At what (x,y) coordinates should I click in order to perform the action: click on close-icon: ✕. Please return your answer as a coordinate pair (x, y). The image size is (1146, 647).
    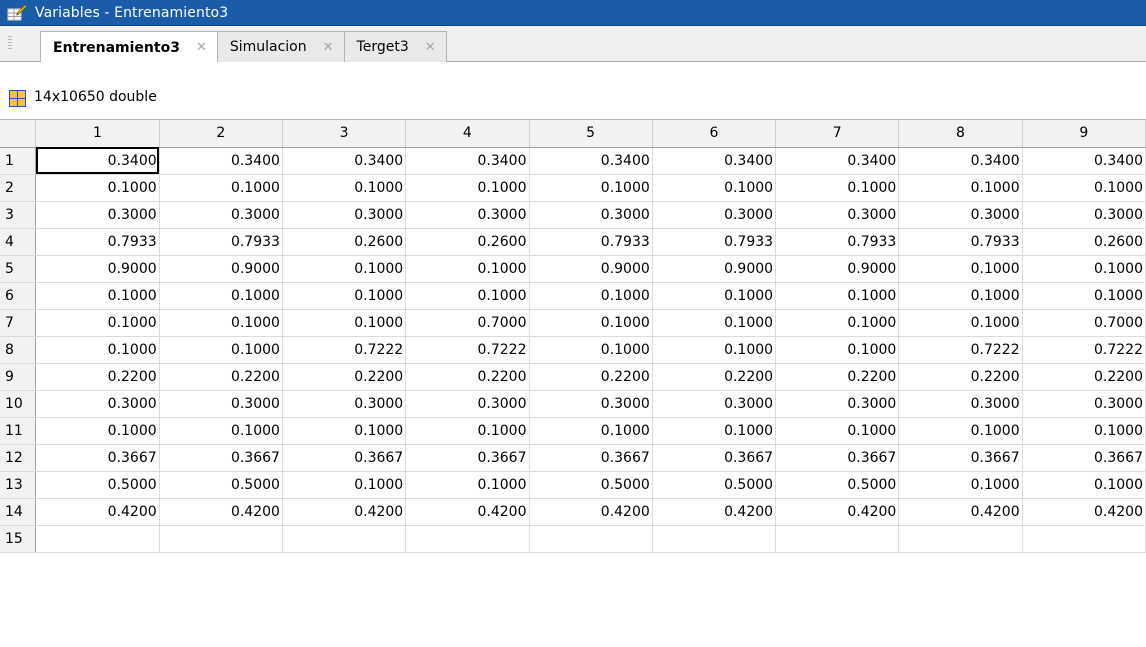
    Looking at the image, I should click on (328, 47).